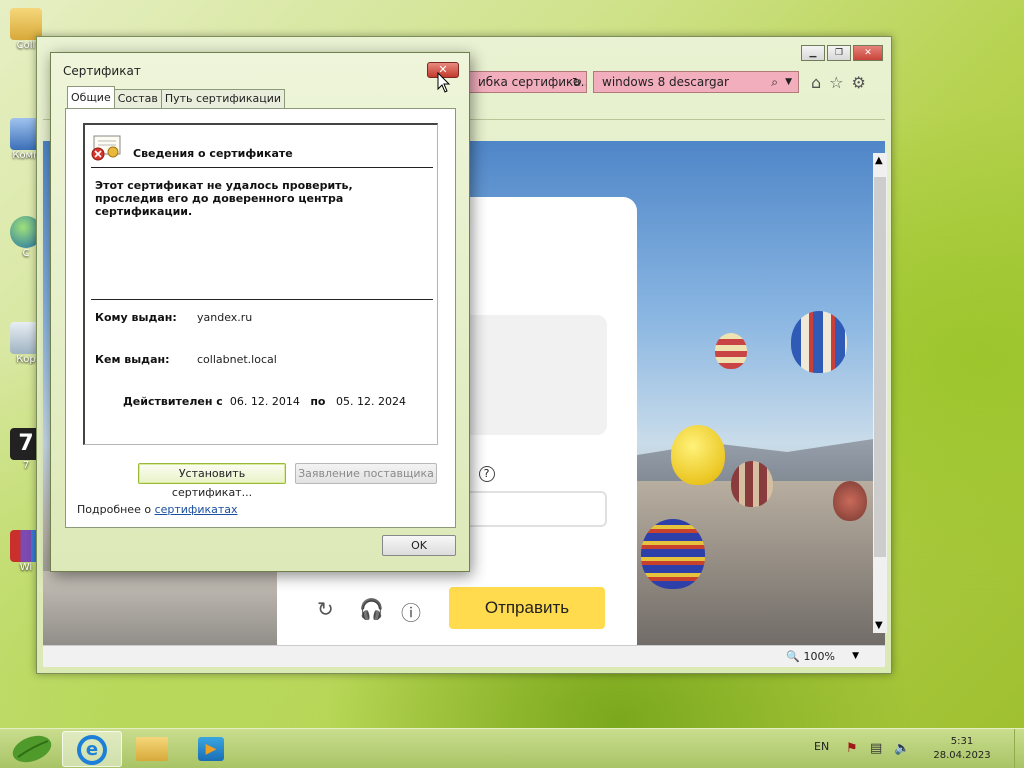  I want to click on taskbar-item-ie: e, so click(92, 749).